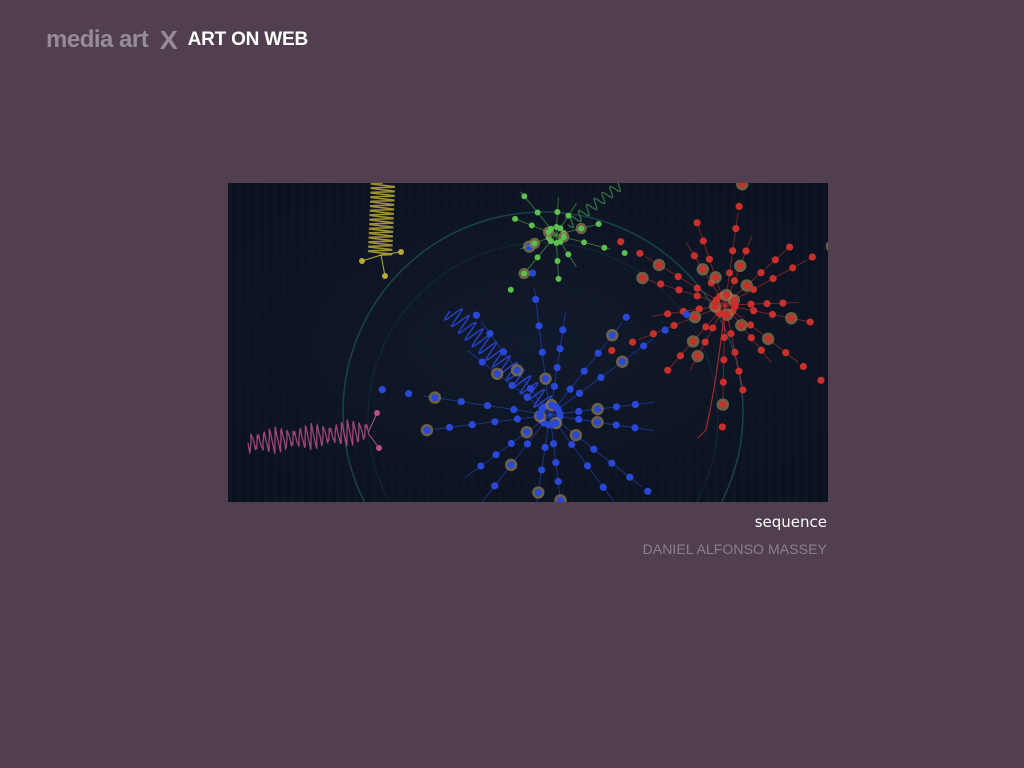 The height and width of the screenshot is (768, 1024). Describe the element at coordinates (248, 40) in the screenshot. I see `brand-art-on-web-link: ART ON WEB` at that location.